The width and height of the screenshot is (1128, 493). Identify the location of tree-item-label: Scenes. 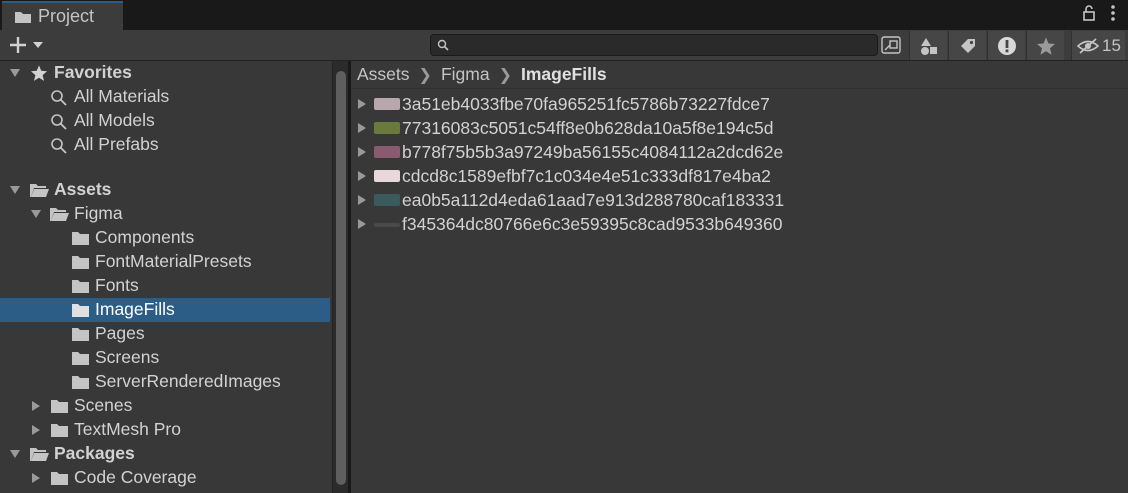
(103, 405).